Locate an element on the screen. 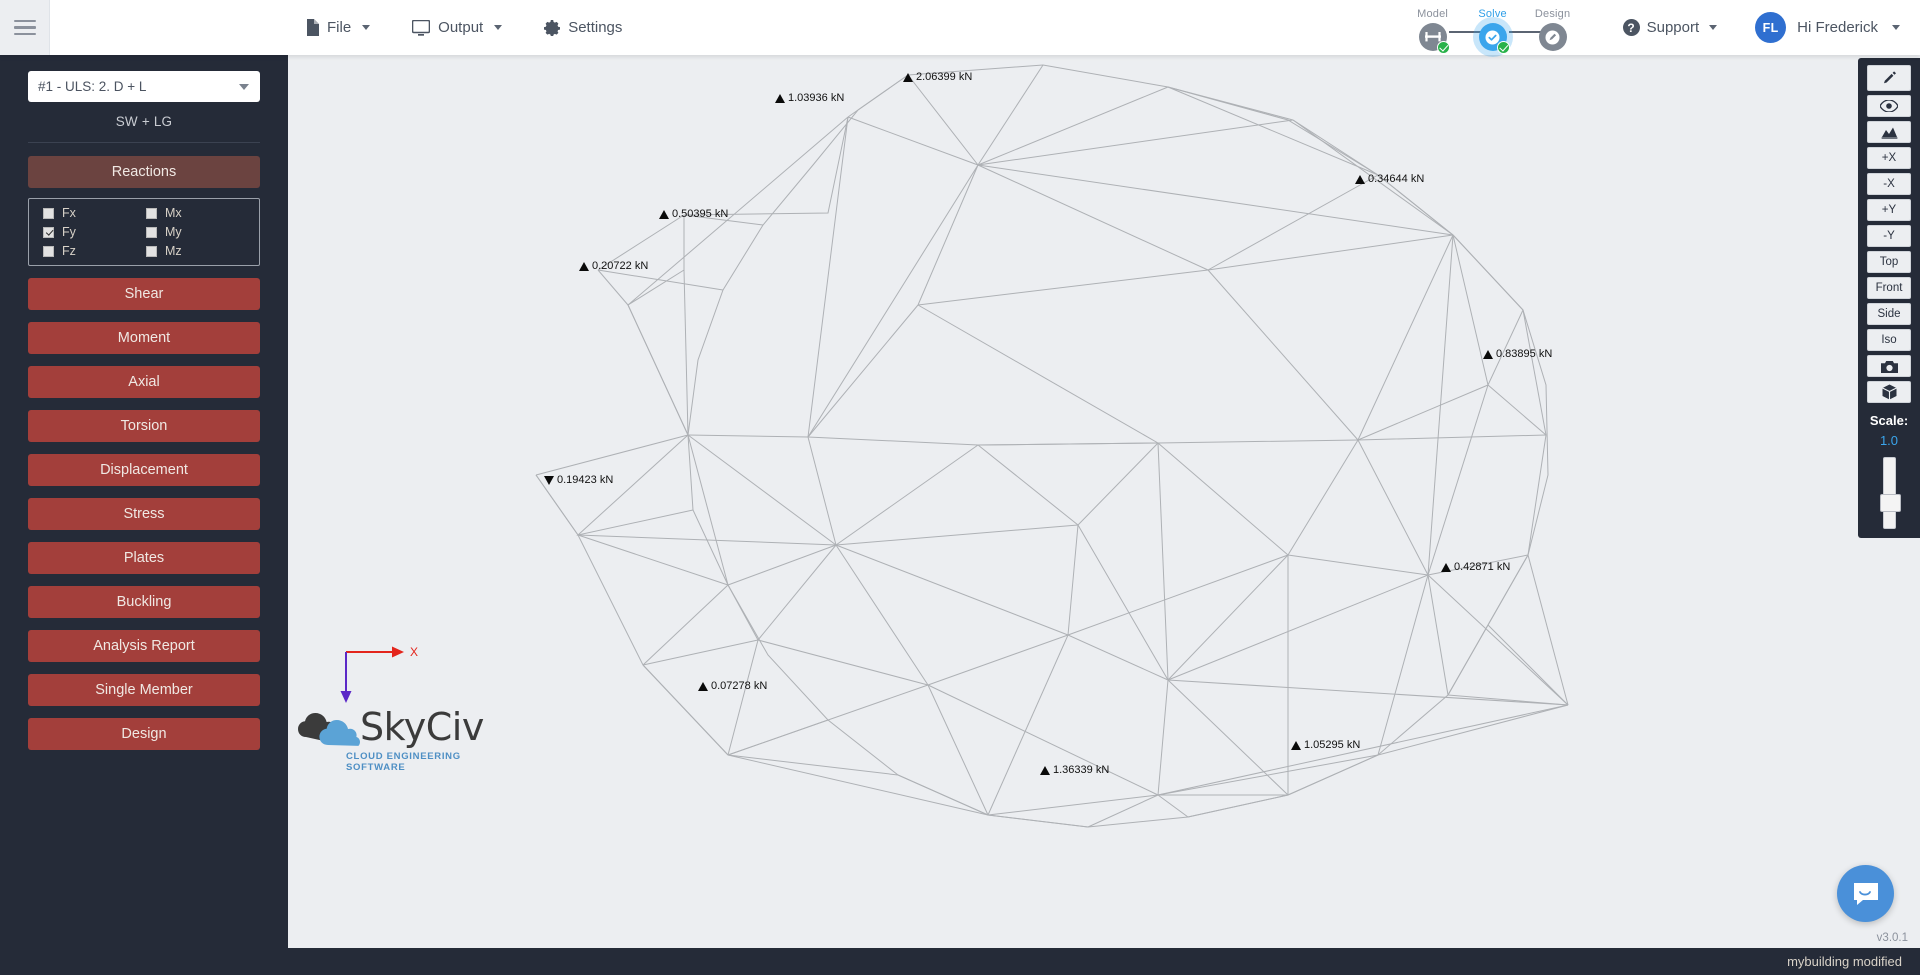  displacement-button: Displacement is located at coordinates (144, 470).